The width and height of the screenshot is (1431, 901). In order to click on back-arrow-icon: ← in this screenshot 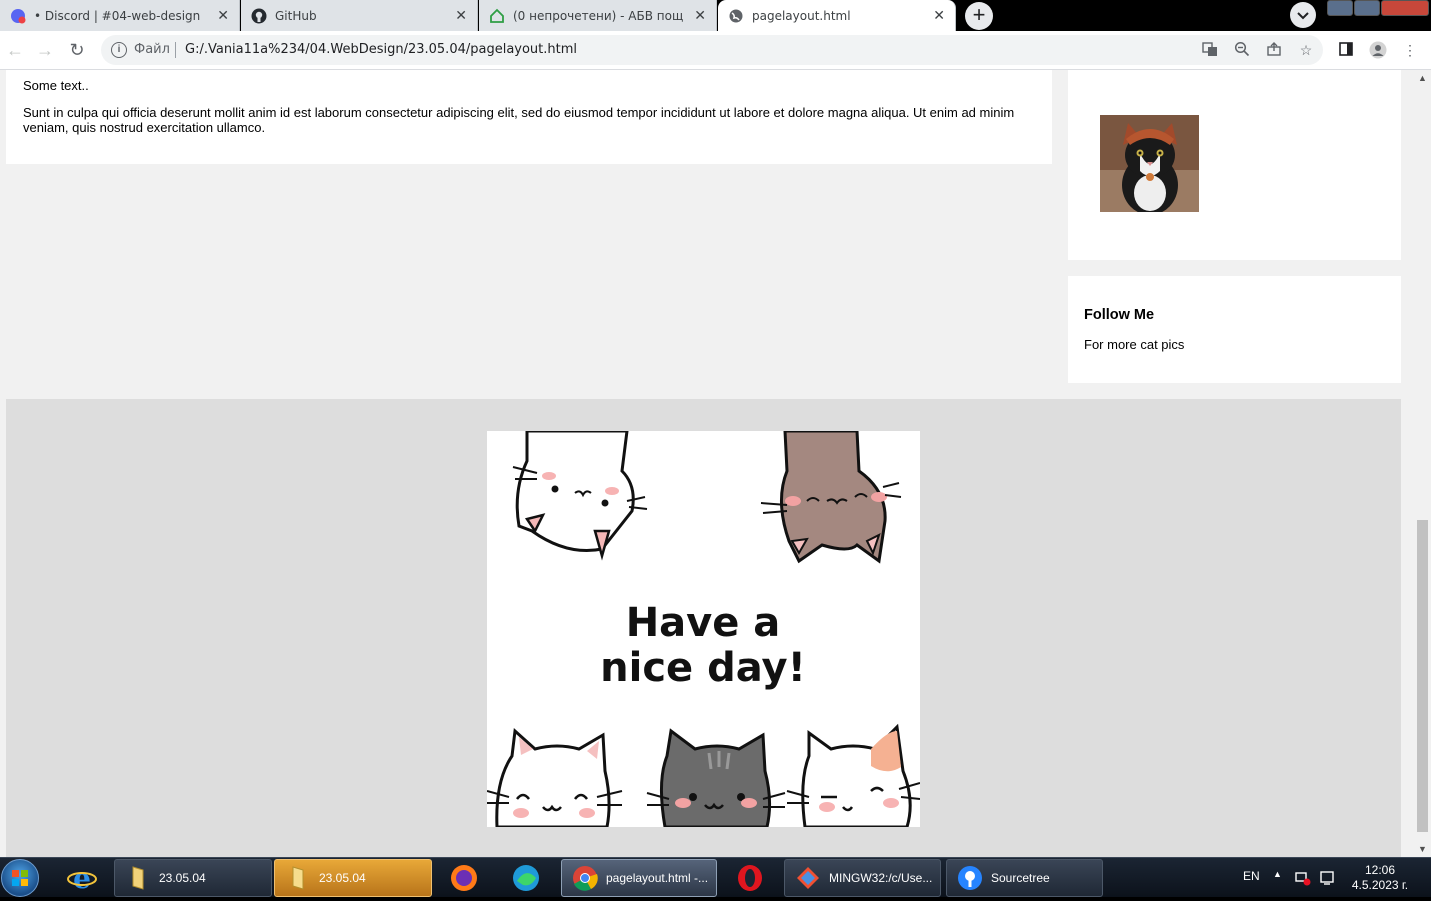, I will do `click(15, 50)`.